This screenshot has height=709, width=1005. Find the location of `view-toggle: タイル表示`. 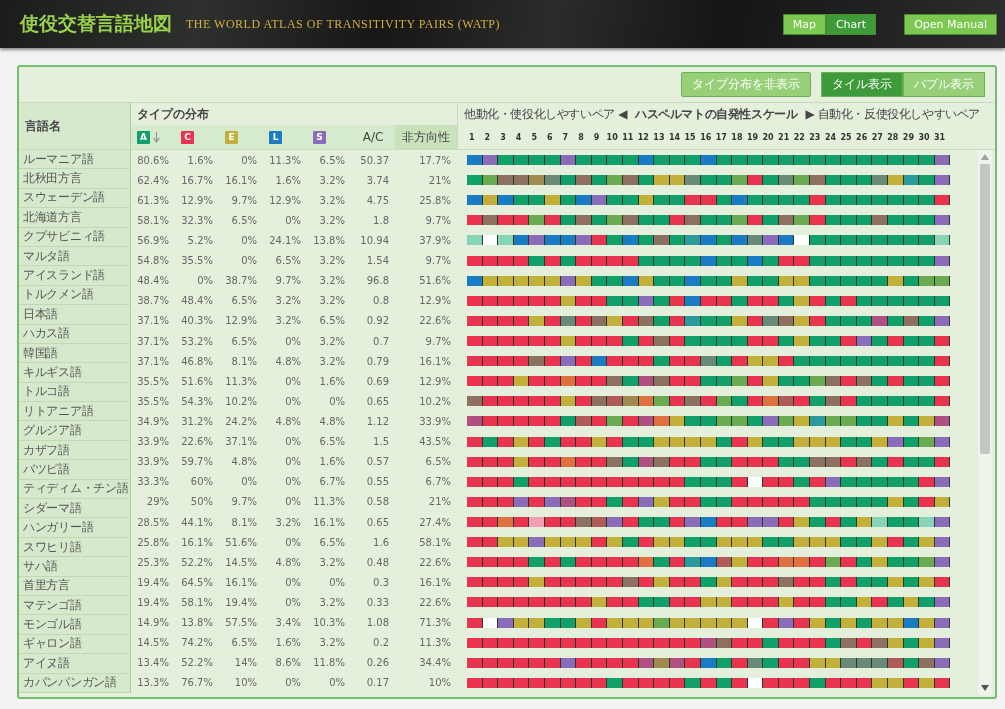

view-toggle: タイル表示 is located at coordinates (862, 84).